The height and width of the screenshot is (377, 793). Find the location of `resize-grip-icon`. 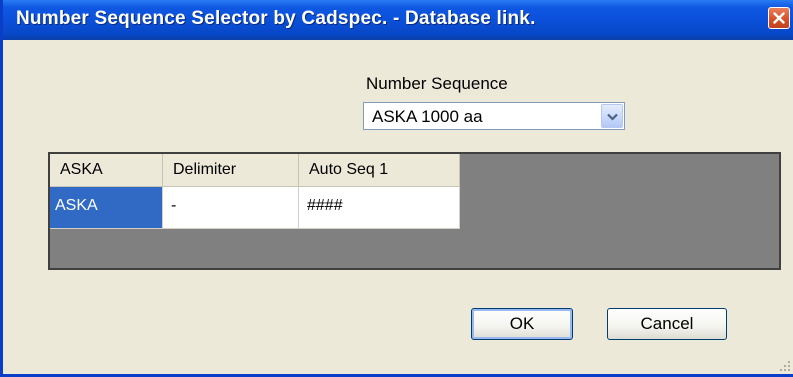

resize-grip-icon is located at coordinates (785, 366).